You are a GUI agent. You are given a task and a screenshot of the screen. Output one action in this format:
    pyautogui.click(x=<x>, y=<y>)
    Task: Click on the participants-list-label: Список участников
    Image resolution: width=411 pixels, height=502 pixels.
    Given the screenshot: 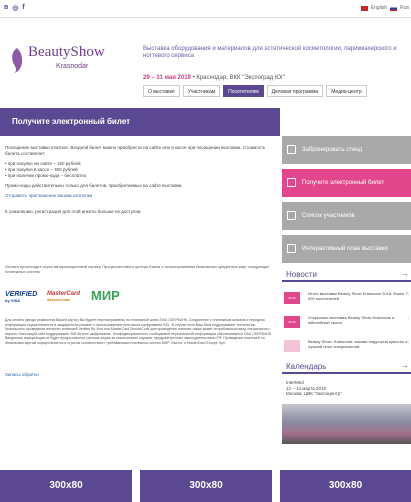 What is the action you would take?
    pyautogui.click(x=328, y=216)
    